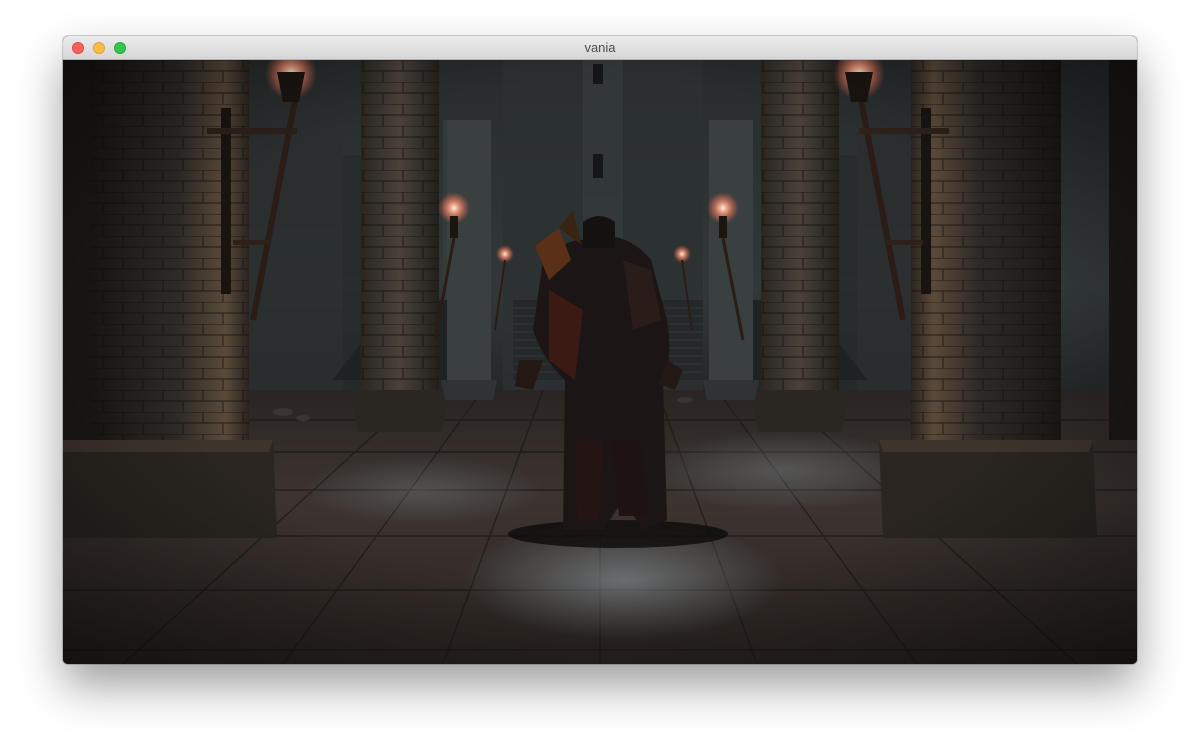 Image resolution: width=1200 pixels, height=754 pixels. I want to click on title-bar: vania, so click(600, 48).